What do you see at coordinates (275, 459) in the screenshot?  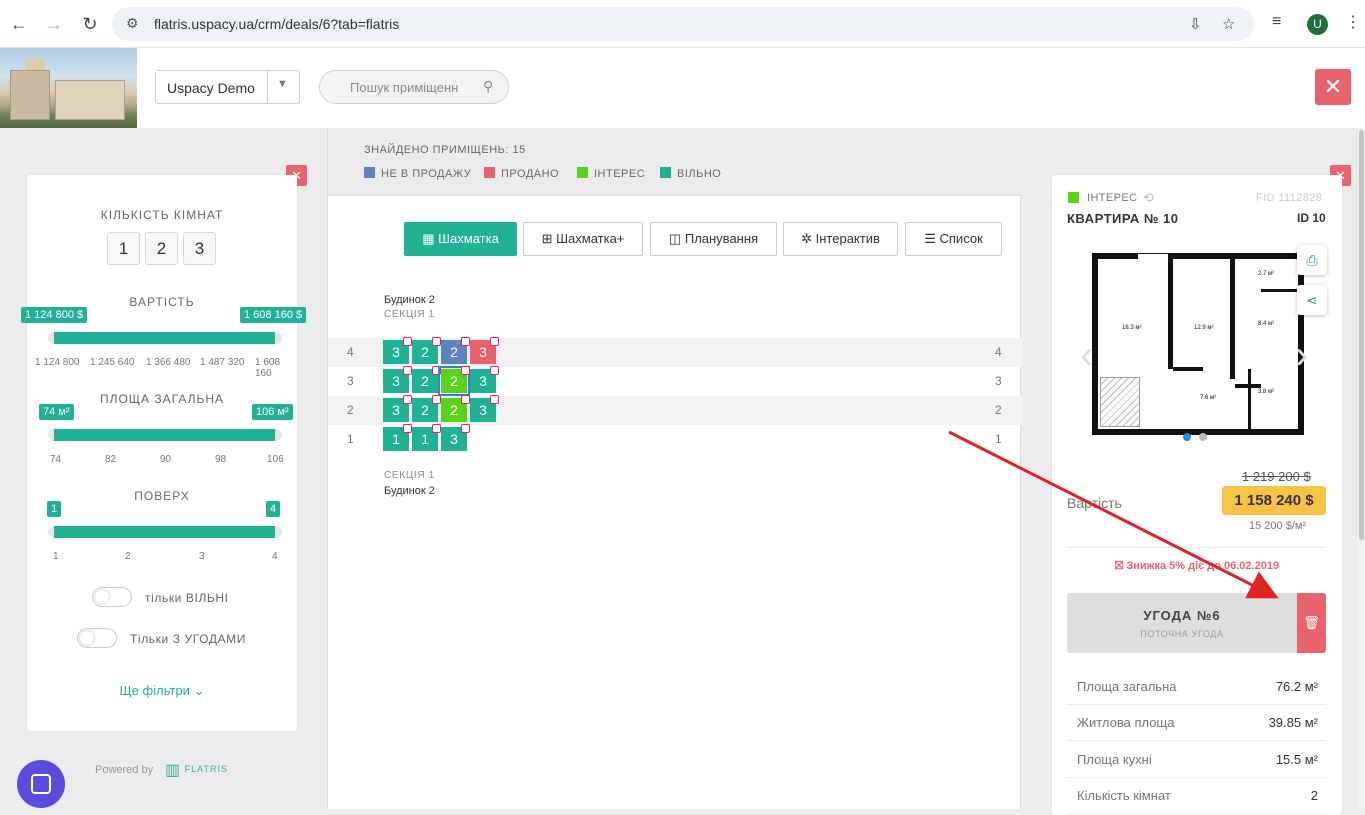 I see `area-tick: 106` at bounding box center [275, 459].